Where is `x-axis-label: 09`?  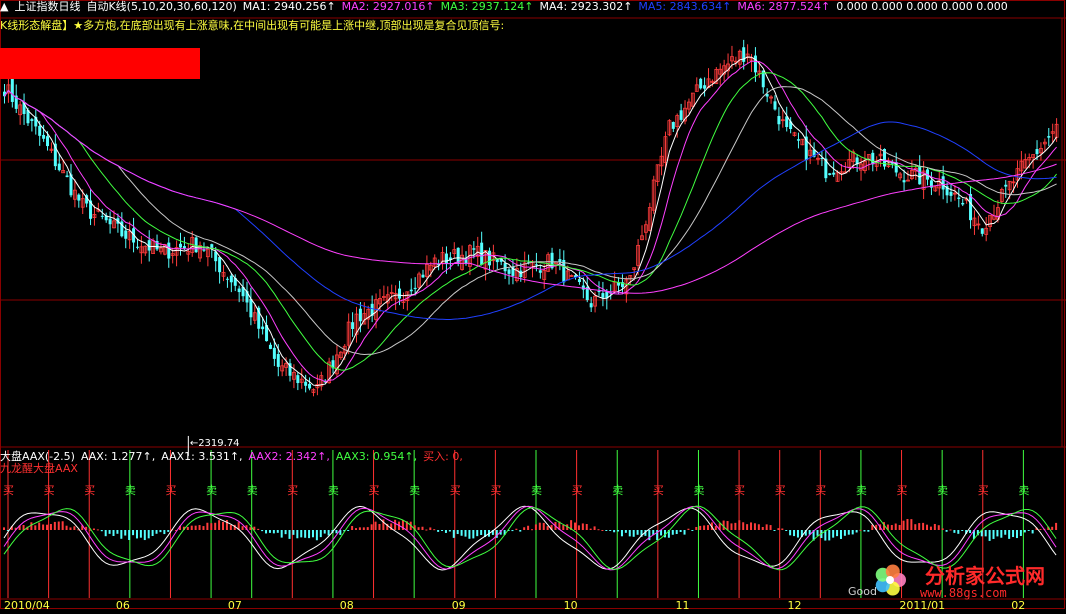
x-axis-label: 09 is located at coordinates (459, 604).